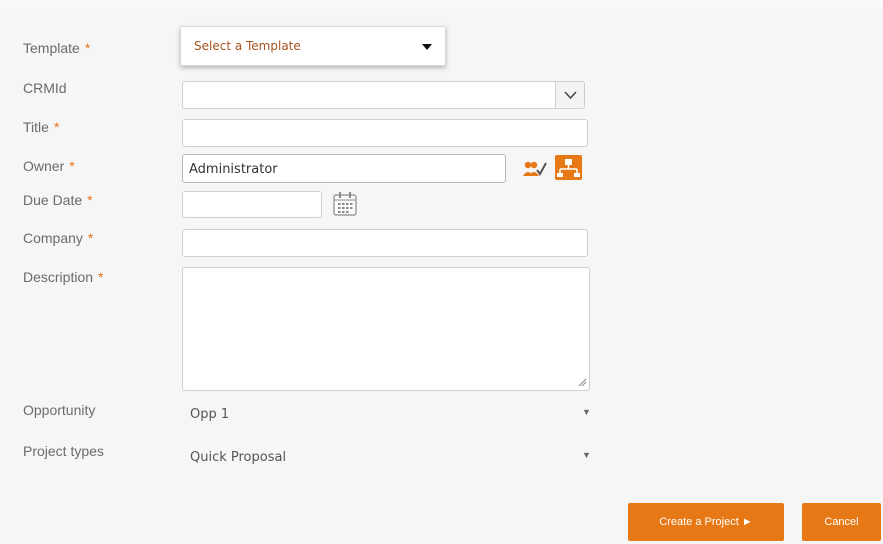 This screenshot has width=883, height=544. What do you see at coordinates (45, 88) in the screenshot?
I see `crmid-label: CRMId` at bounding box center [45, 88].